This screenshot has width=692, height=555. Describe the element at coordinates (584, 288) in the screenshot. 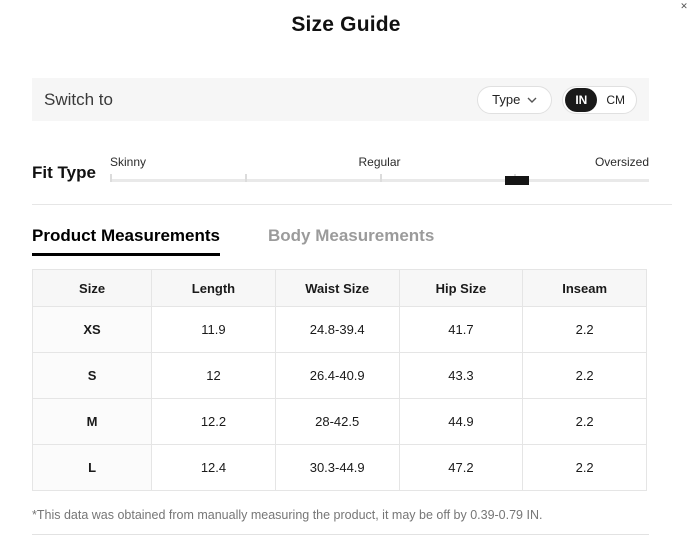

I see `column-header-inseam: Inseam` at that location.